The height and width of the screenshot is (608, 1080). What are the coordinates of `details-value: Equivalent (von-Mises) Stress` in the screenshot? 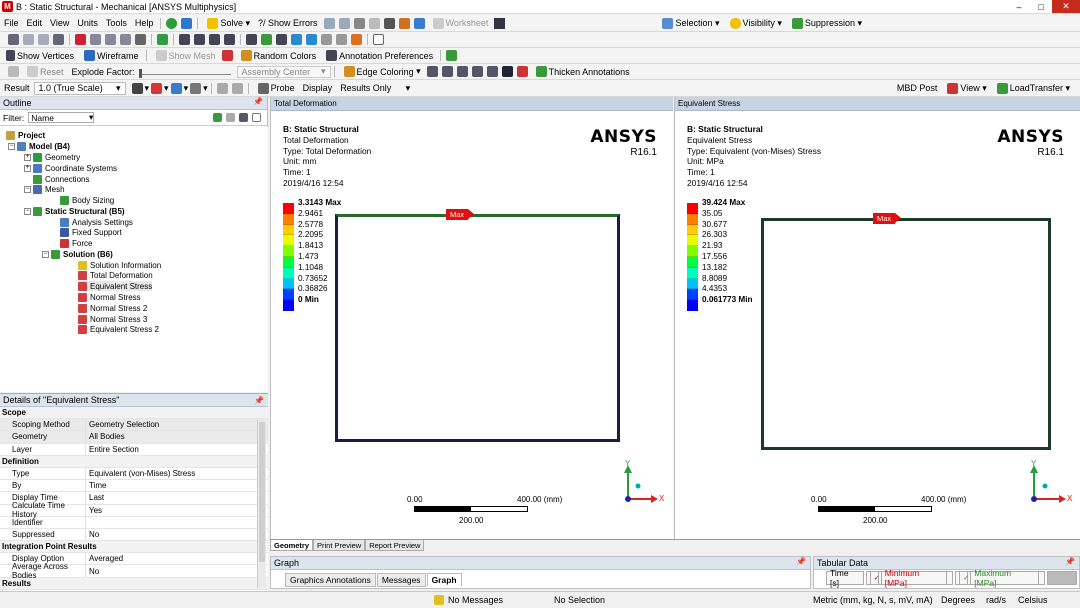 It's located at (177, 473).